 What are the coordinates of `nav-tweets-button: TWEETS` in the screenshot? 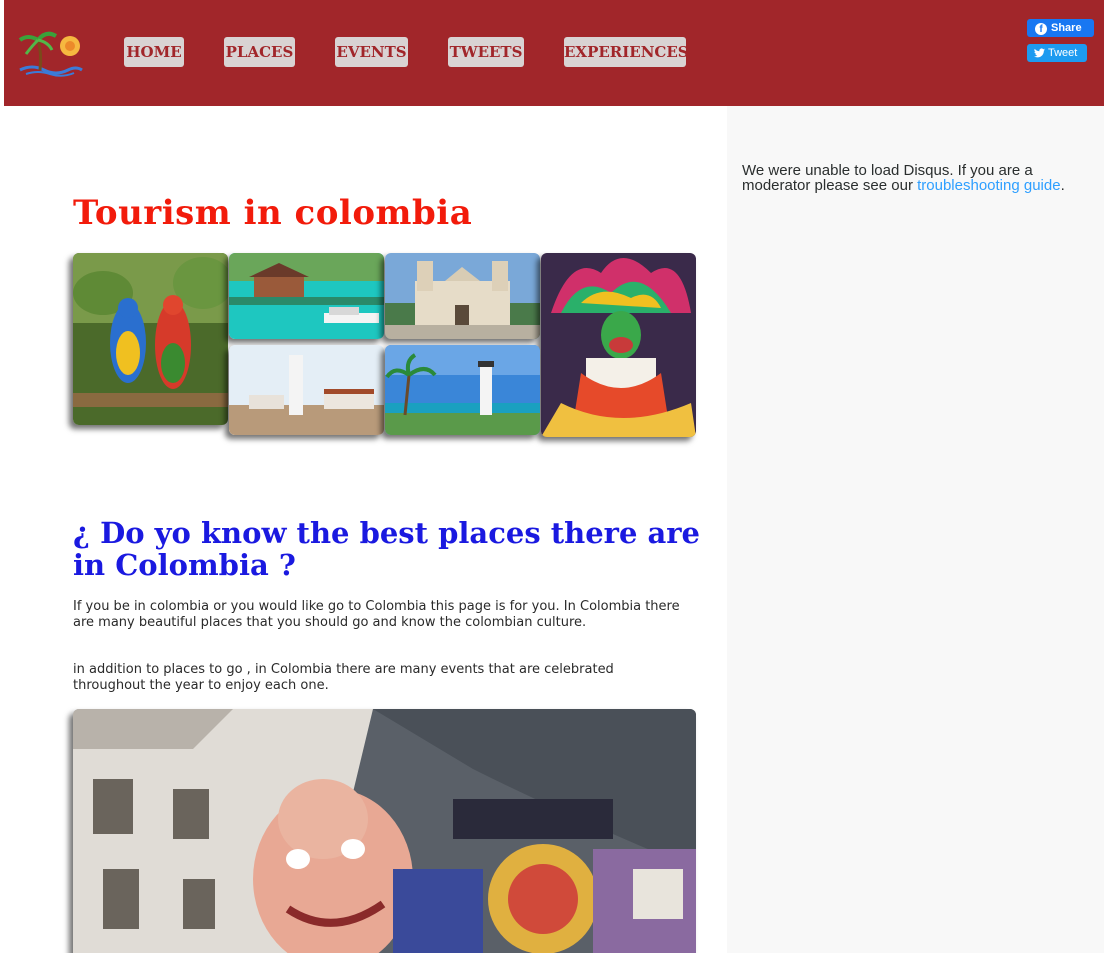 It's located at (486, 52).